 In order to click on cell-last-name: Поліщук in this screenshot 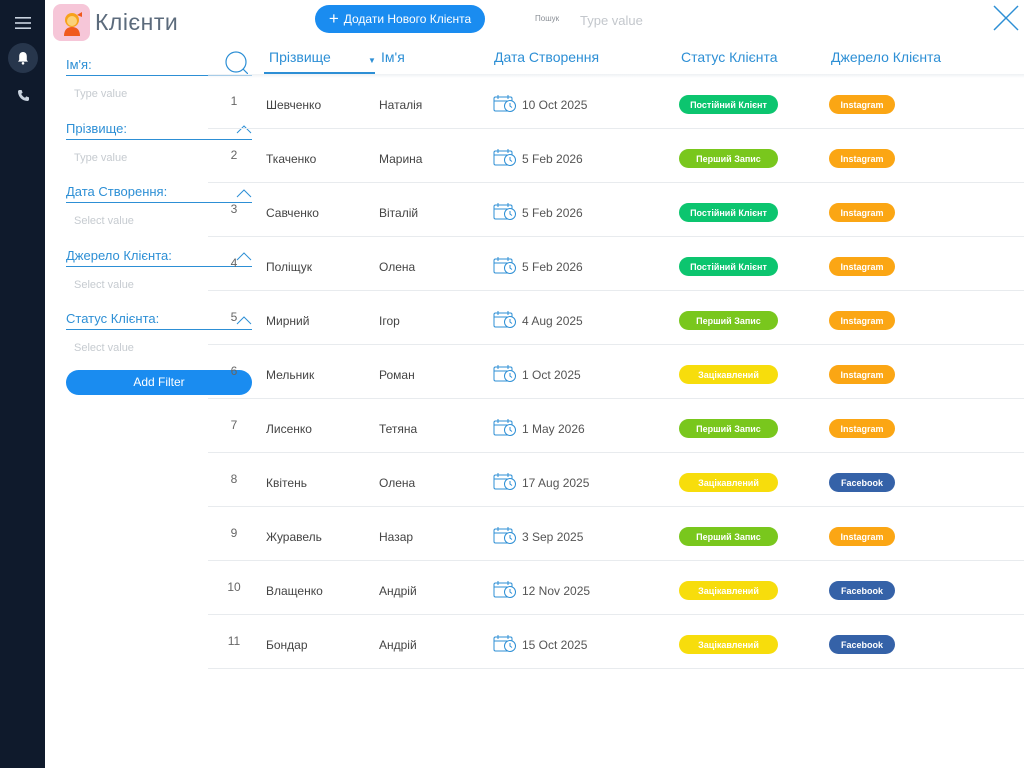, I will do `click(289, 267)`.